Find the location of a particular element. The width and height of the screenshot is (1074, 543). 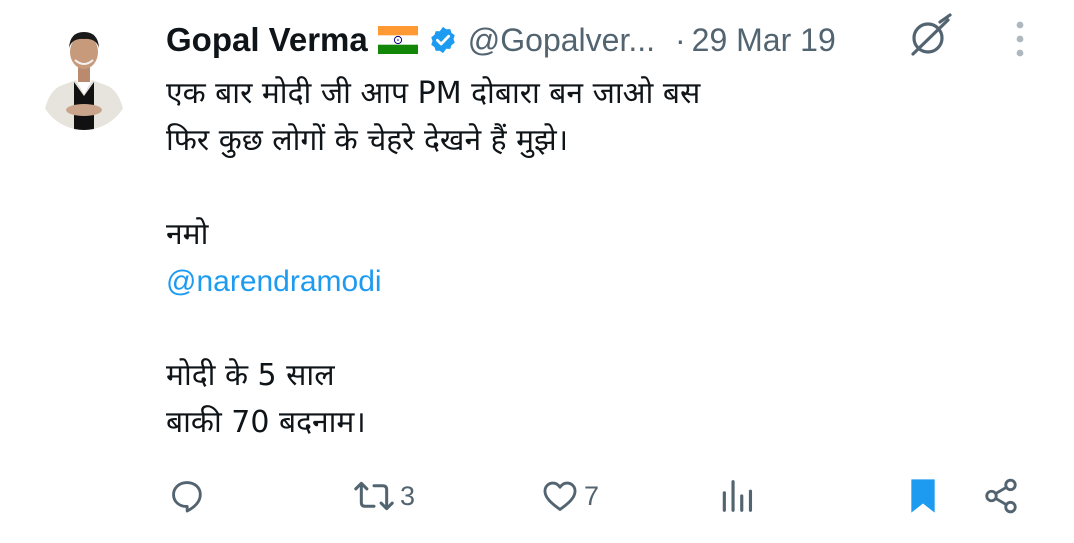

tweet-text-line: मोदी के 5 साल is located at coordinates (250, 375).